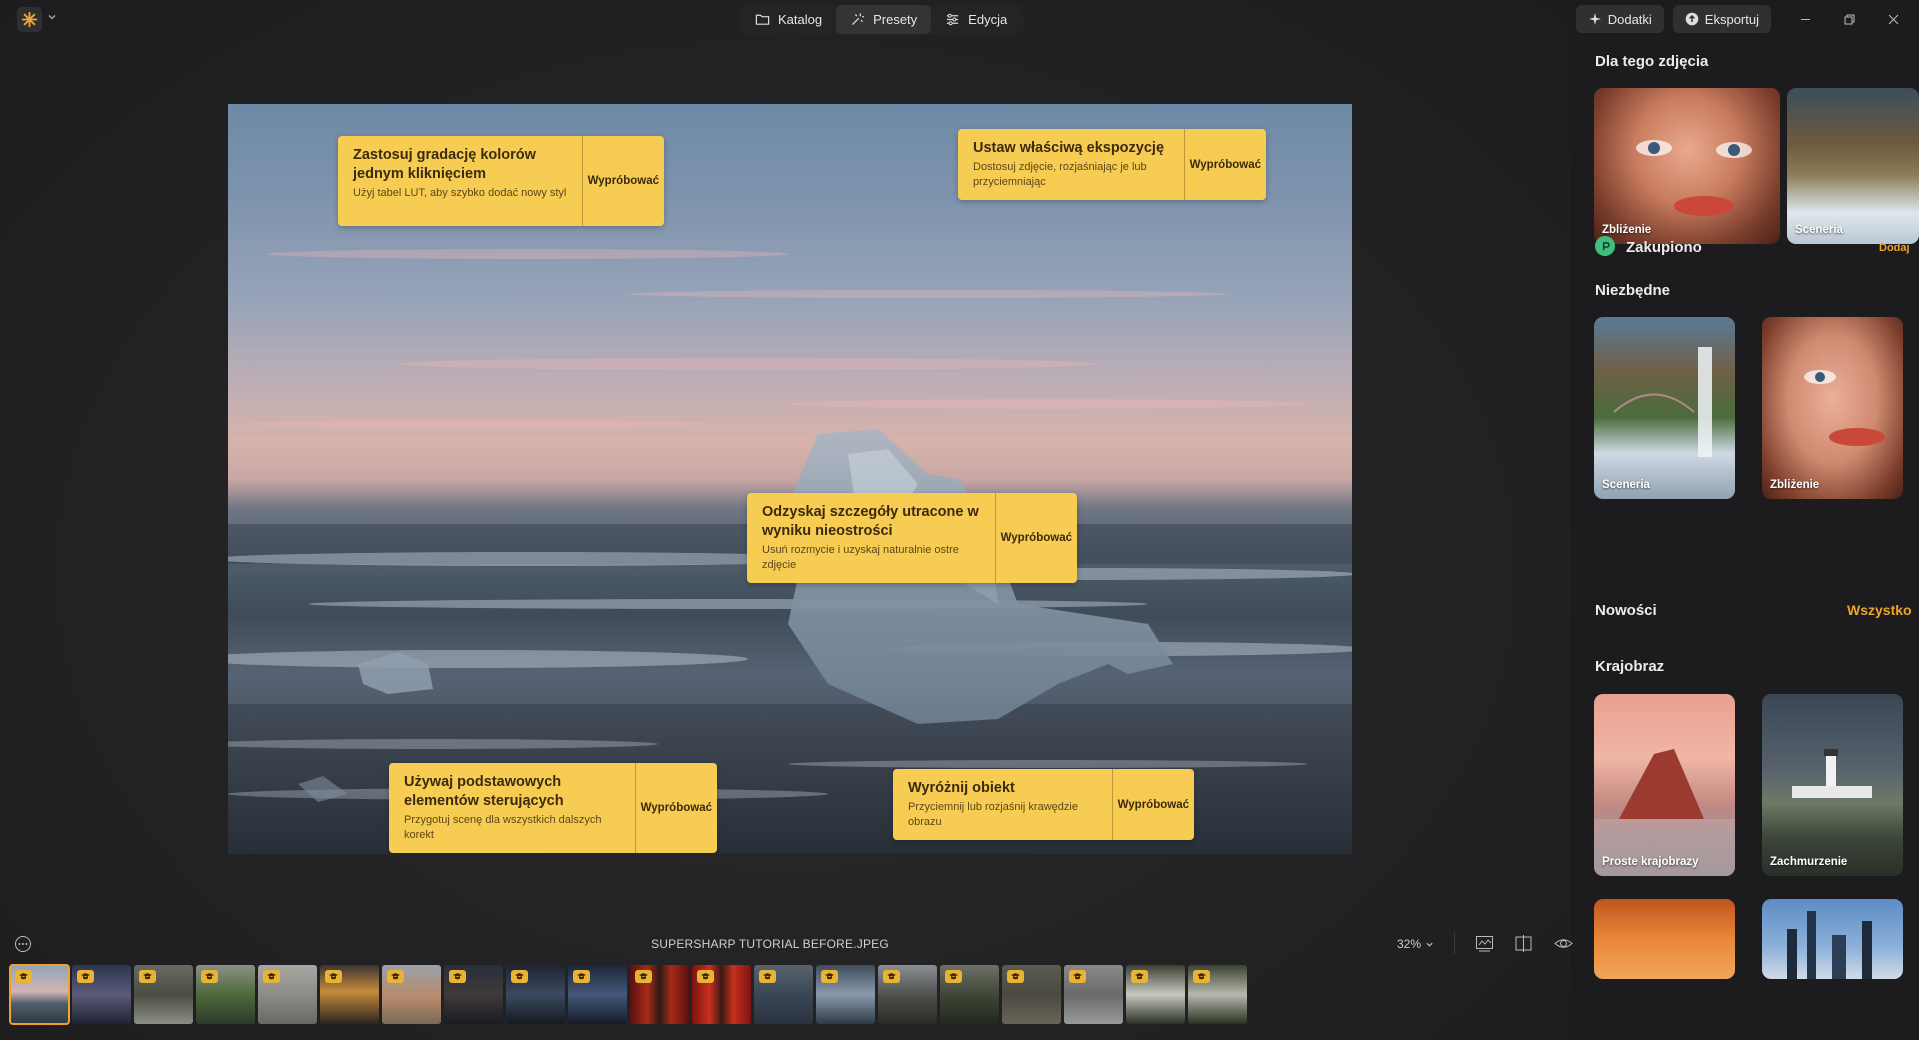 This screenshot has width=1919, height=1040. Describe the element at coordinates (1692, 19) in the screenshot. I see `export-upload-icon` at that location.